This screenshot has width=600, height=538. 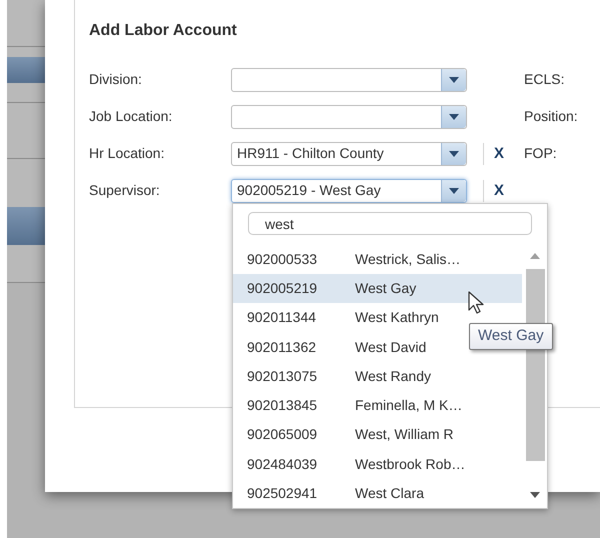 What do you see at coordinates (127, 153) in the screenshot?
I see `field-label: Hr Location:` at bounding box center [127, 153].